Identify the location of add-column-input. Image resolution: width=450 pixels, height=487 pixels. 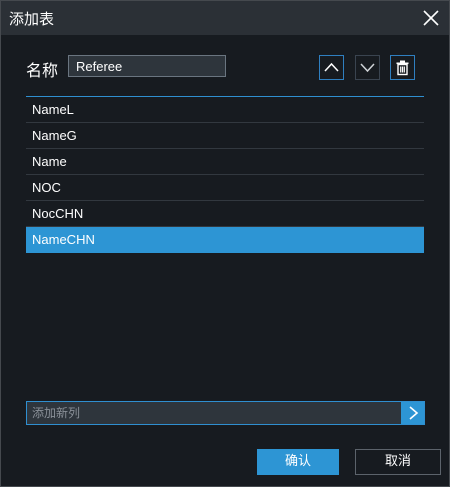
(214, 413).